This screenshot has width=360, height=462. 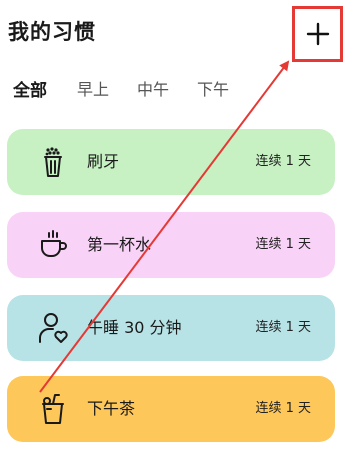 What do you see at coordinates (30, 88) in the screenshot?
I see `tab-all: 全部` at bounding box center [30, 88].